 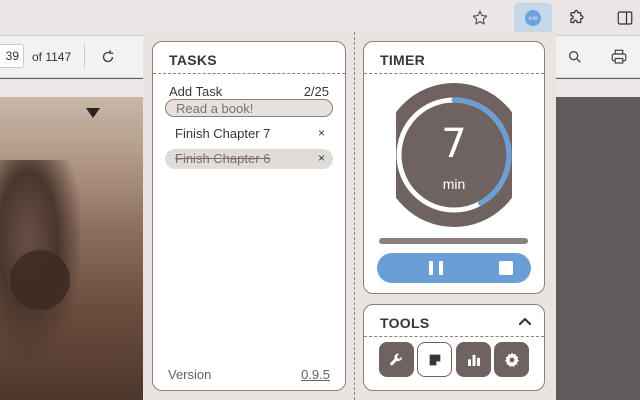 I want to click on wrench-tool-button, so click(x=396, y=359).